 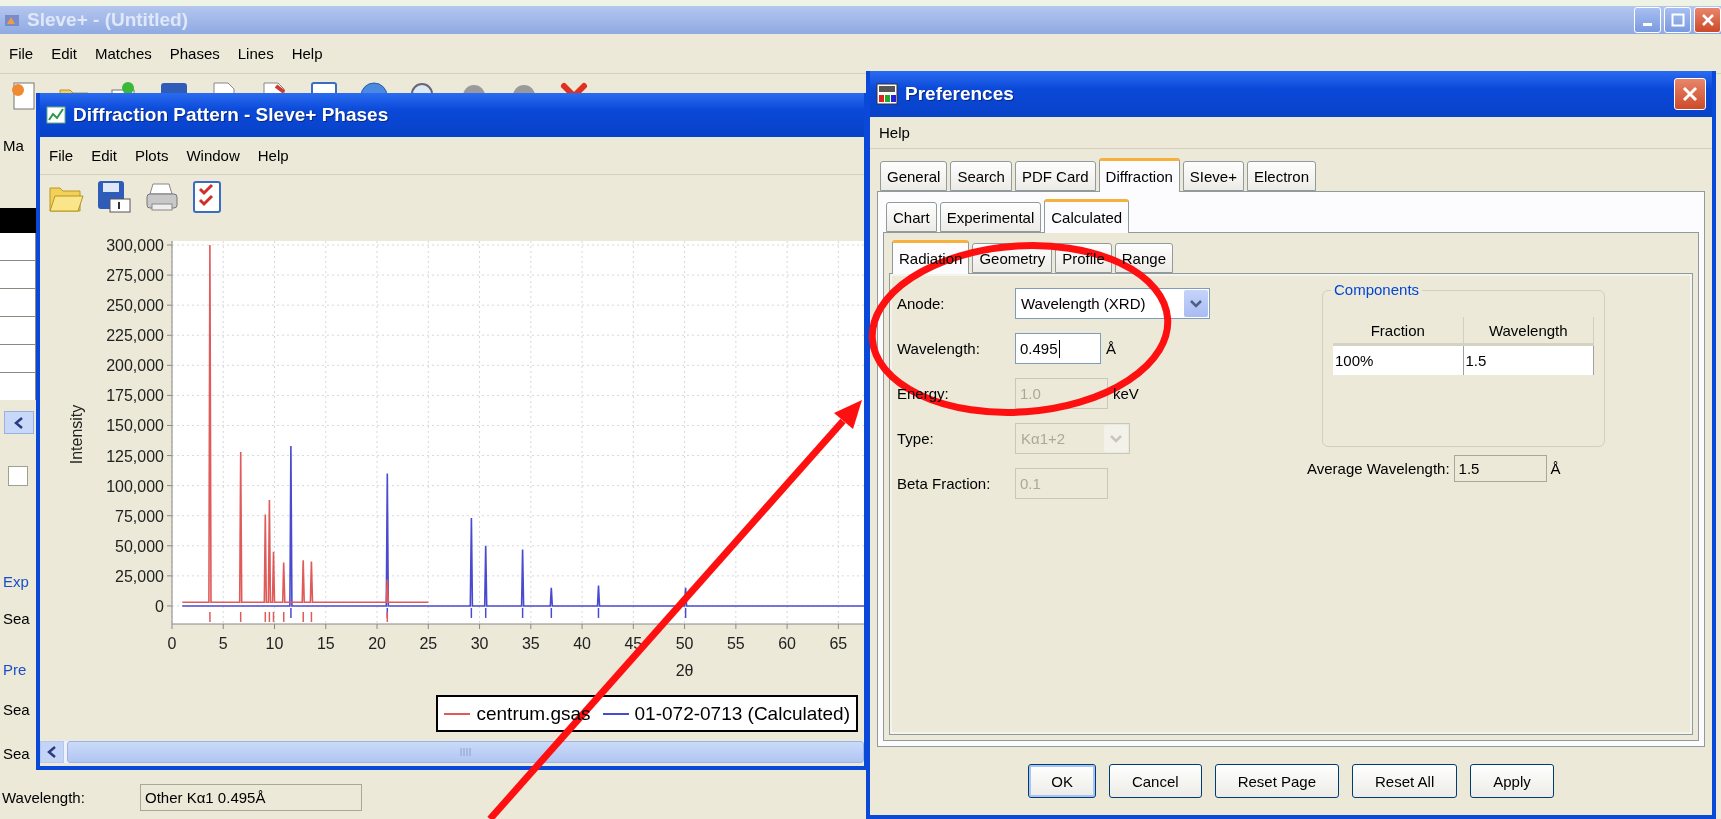 I want to click on tab: Experimental, so click(x=990, y=217).